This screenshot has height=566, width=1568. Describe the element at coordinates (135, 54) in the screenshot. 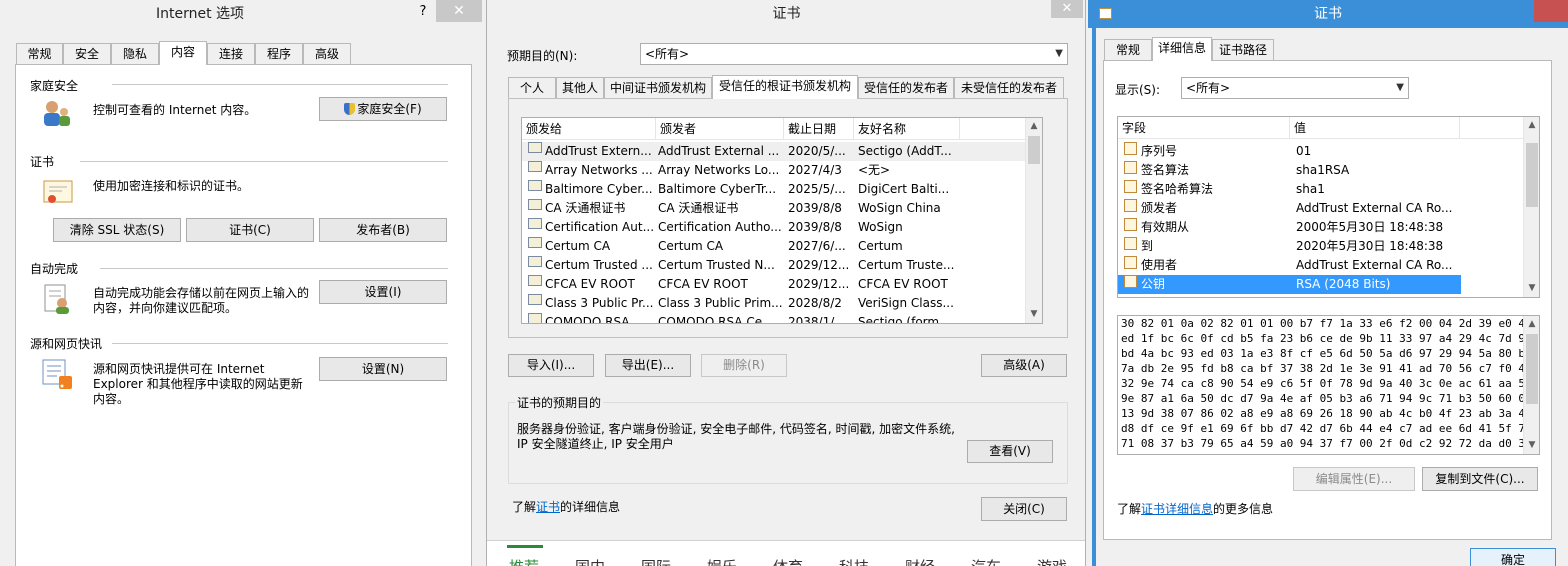

I see `tab-privacy: 隐私` at that location.